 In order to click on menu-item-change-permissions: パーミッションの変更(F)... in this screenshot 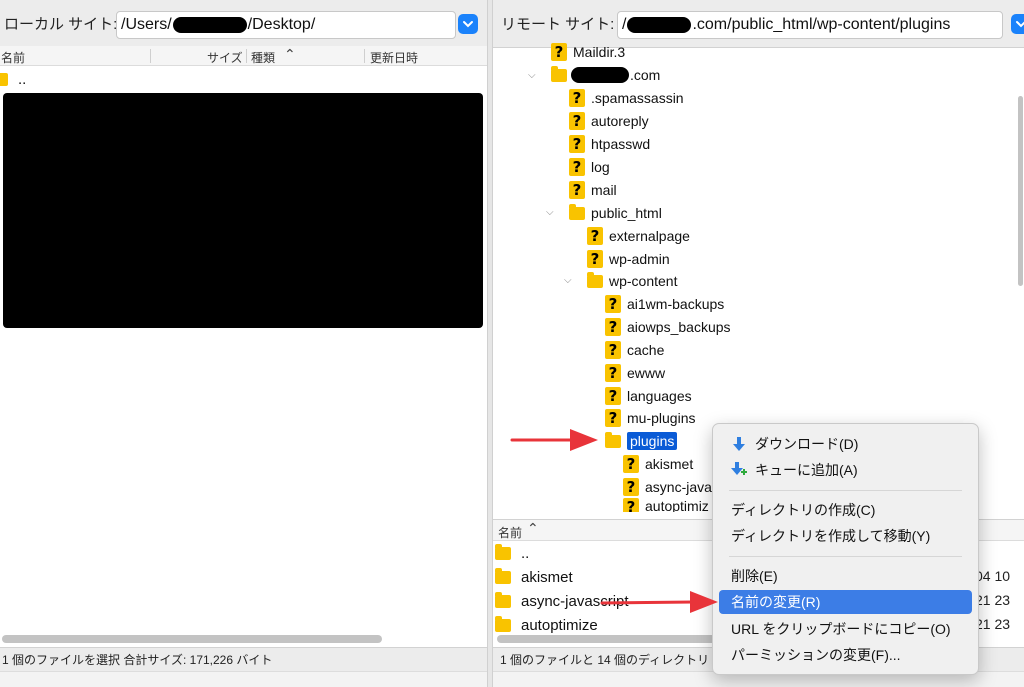, I will do `click(845, 655)`.